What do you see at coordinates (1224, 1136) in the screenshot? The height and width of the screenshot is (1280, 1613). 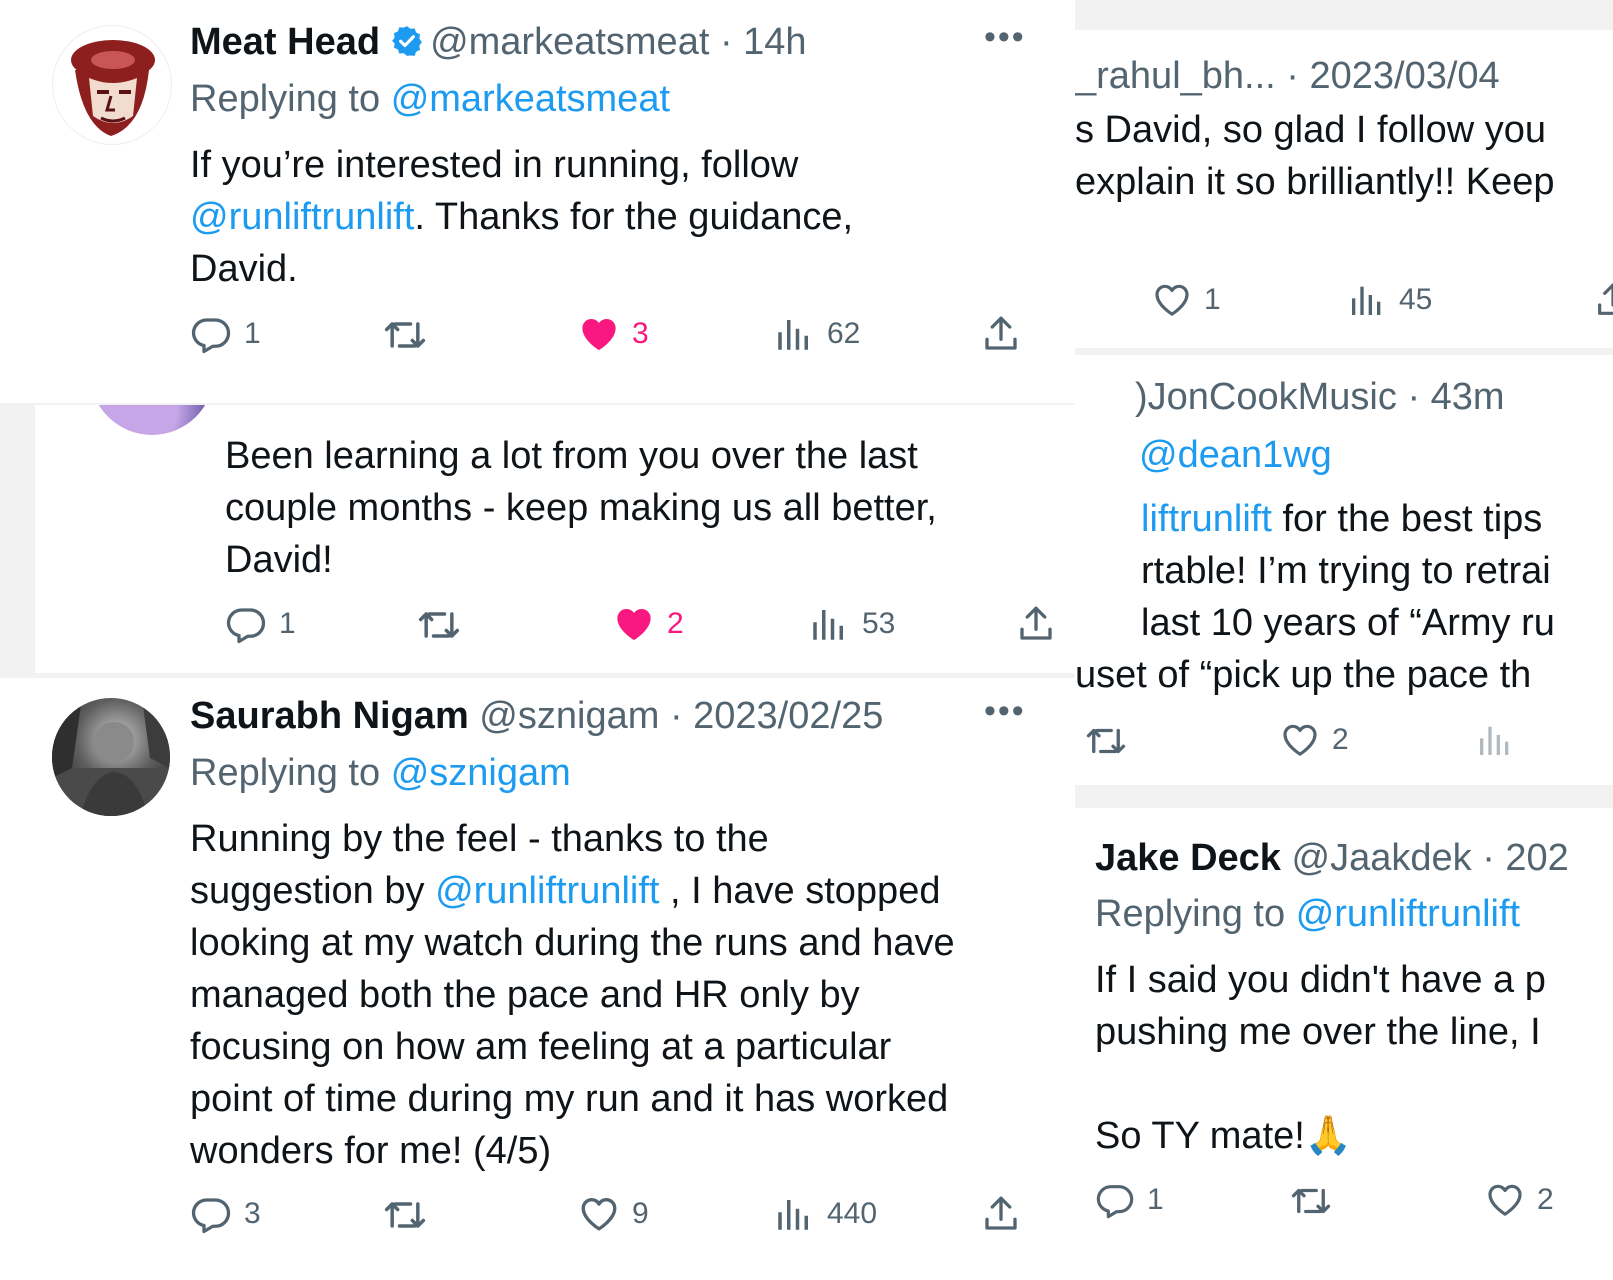 I see `tweet-text-line: So TY mate!🙏` at bounding box center [1224, 1136].